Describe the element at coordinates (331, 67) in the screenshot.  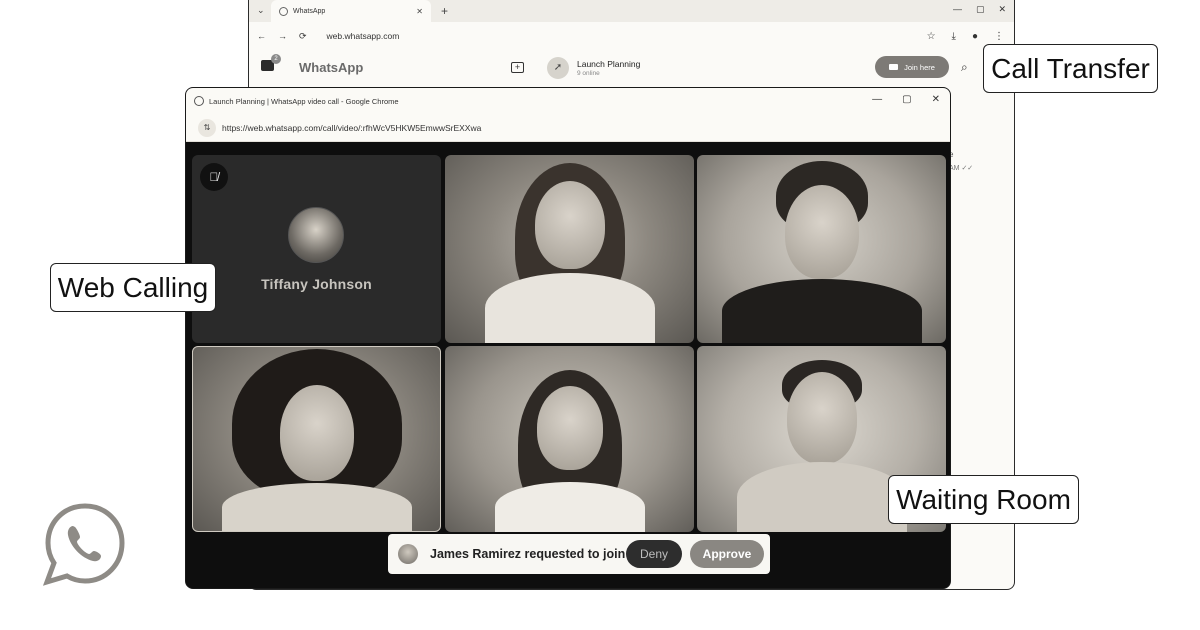
I see `app-title: WhatsApp` at that location.